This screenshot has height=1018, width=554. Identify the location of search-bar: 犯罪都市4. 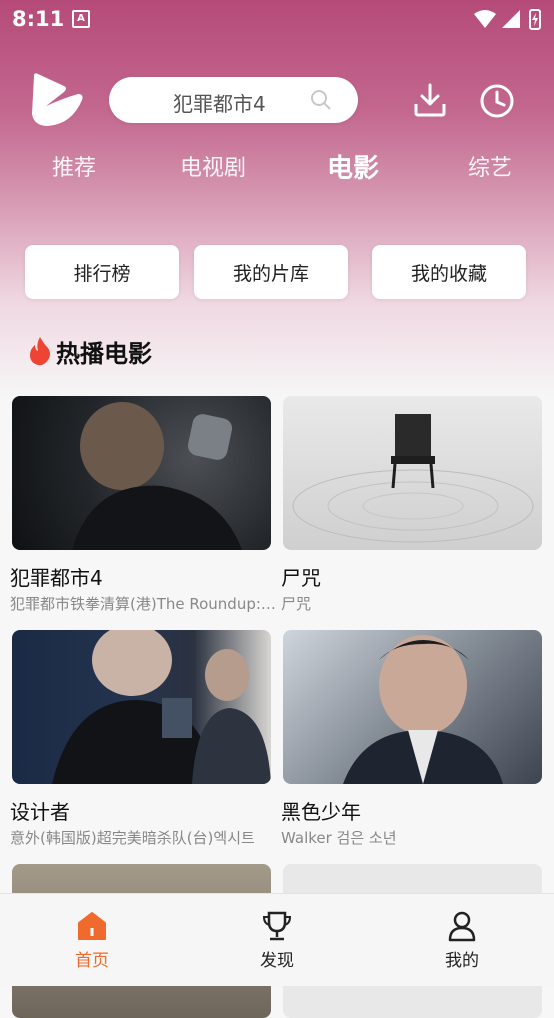
(233, 100).